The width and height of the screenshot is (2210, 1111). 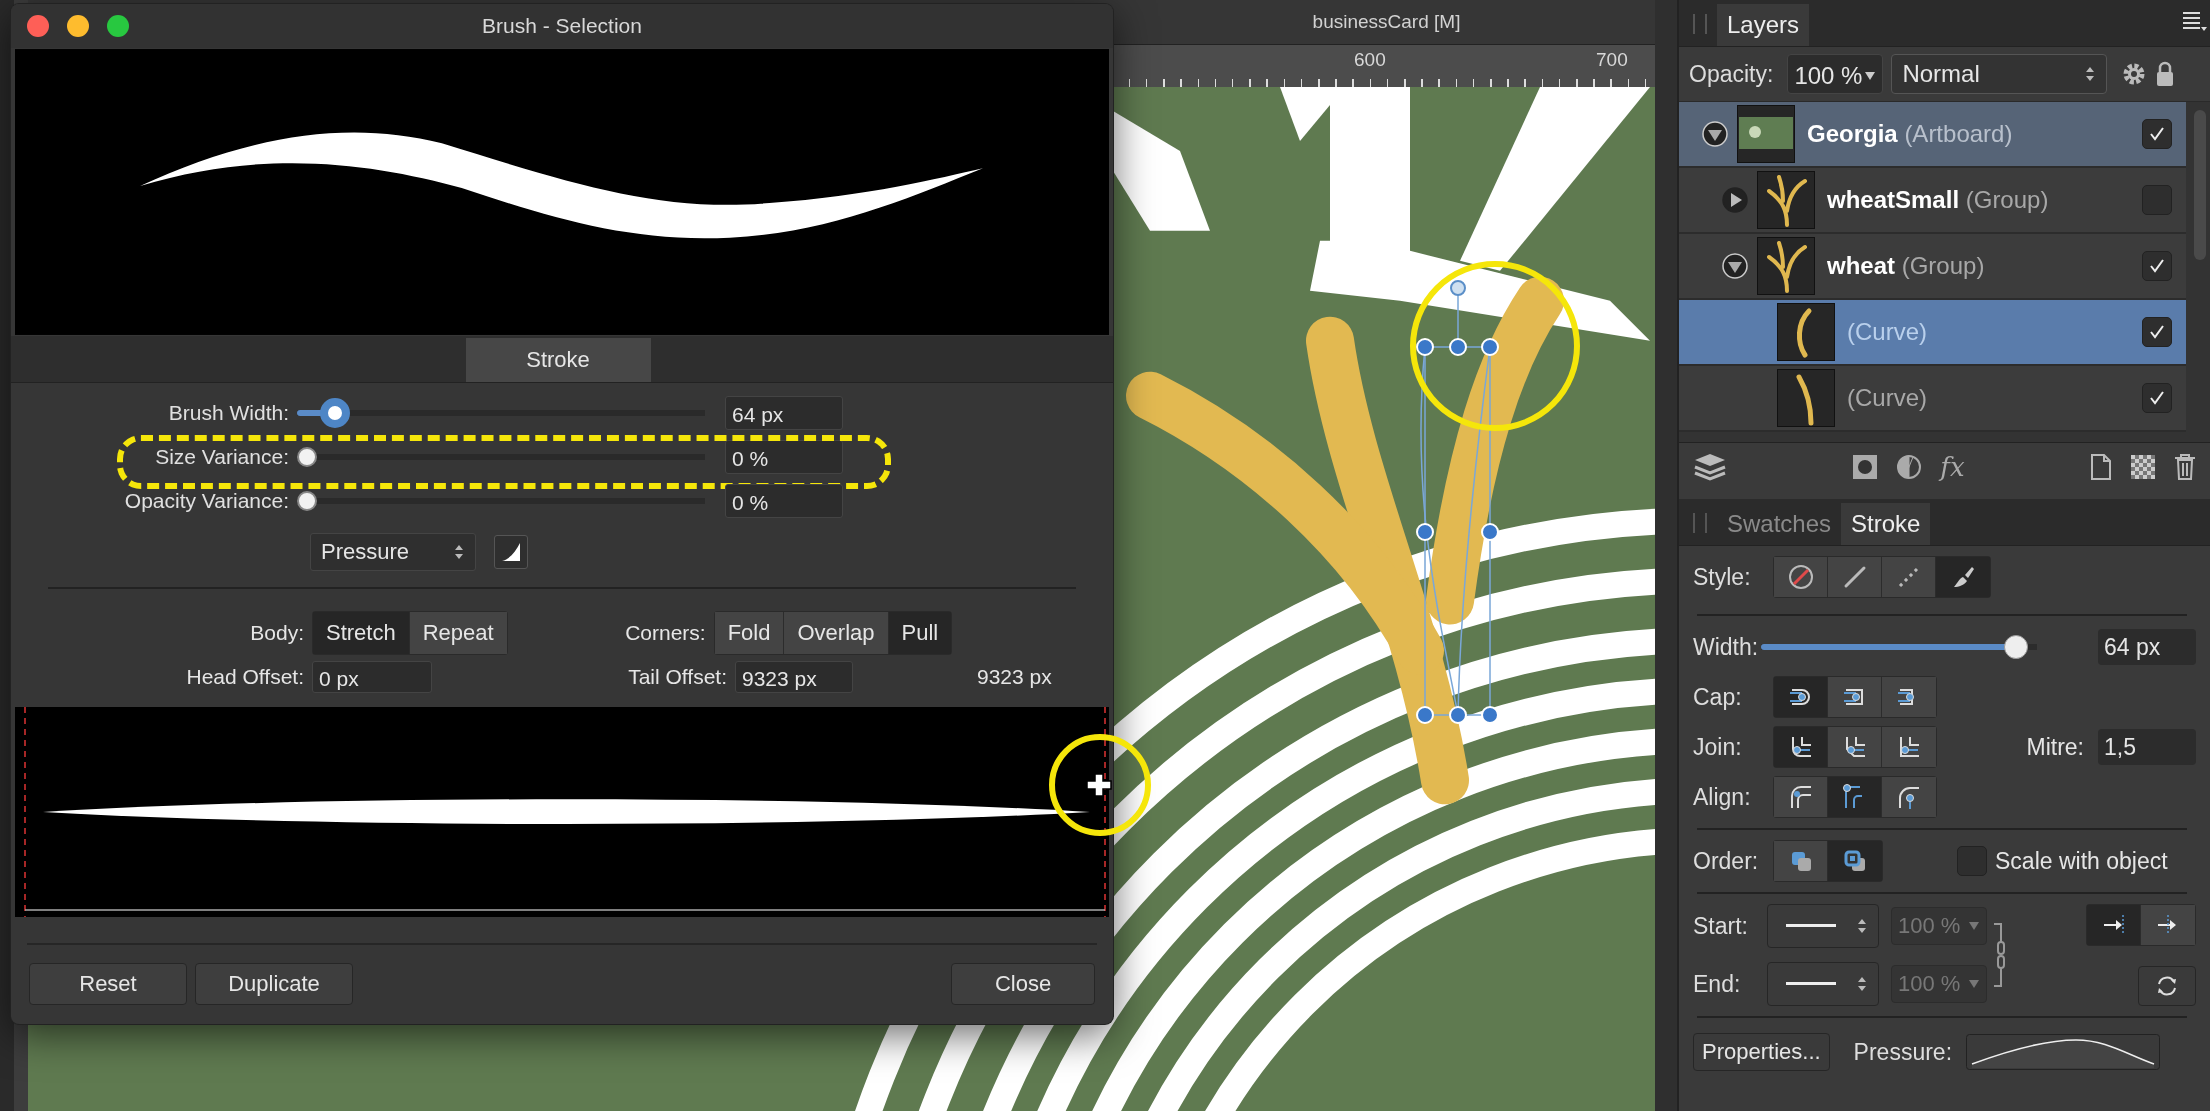 I want to click on end-label: End:, so click(x=1717, y=984).